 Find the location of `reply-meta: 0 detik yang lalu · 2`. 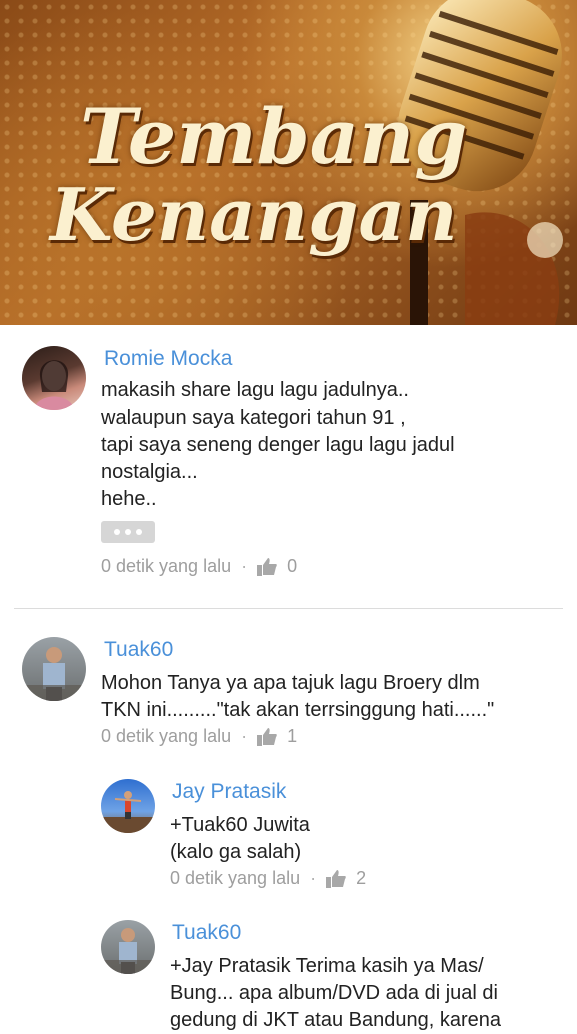

reply-meta: 0 detik yang lalu · 2 is located at coordinates (268, 878).